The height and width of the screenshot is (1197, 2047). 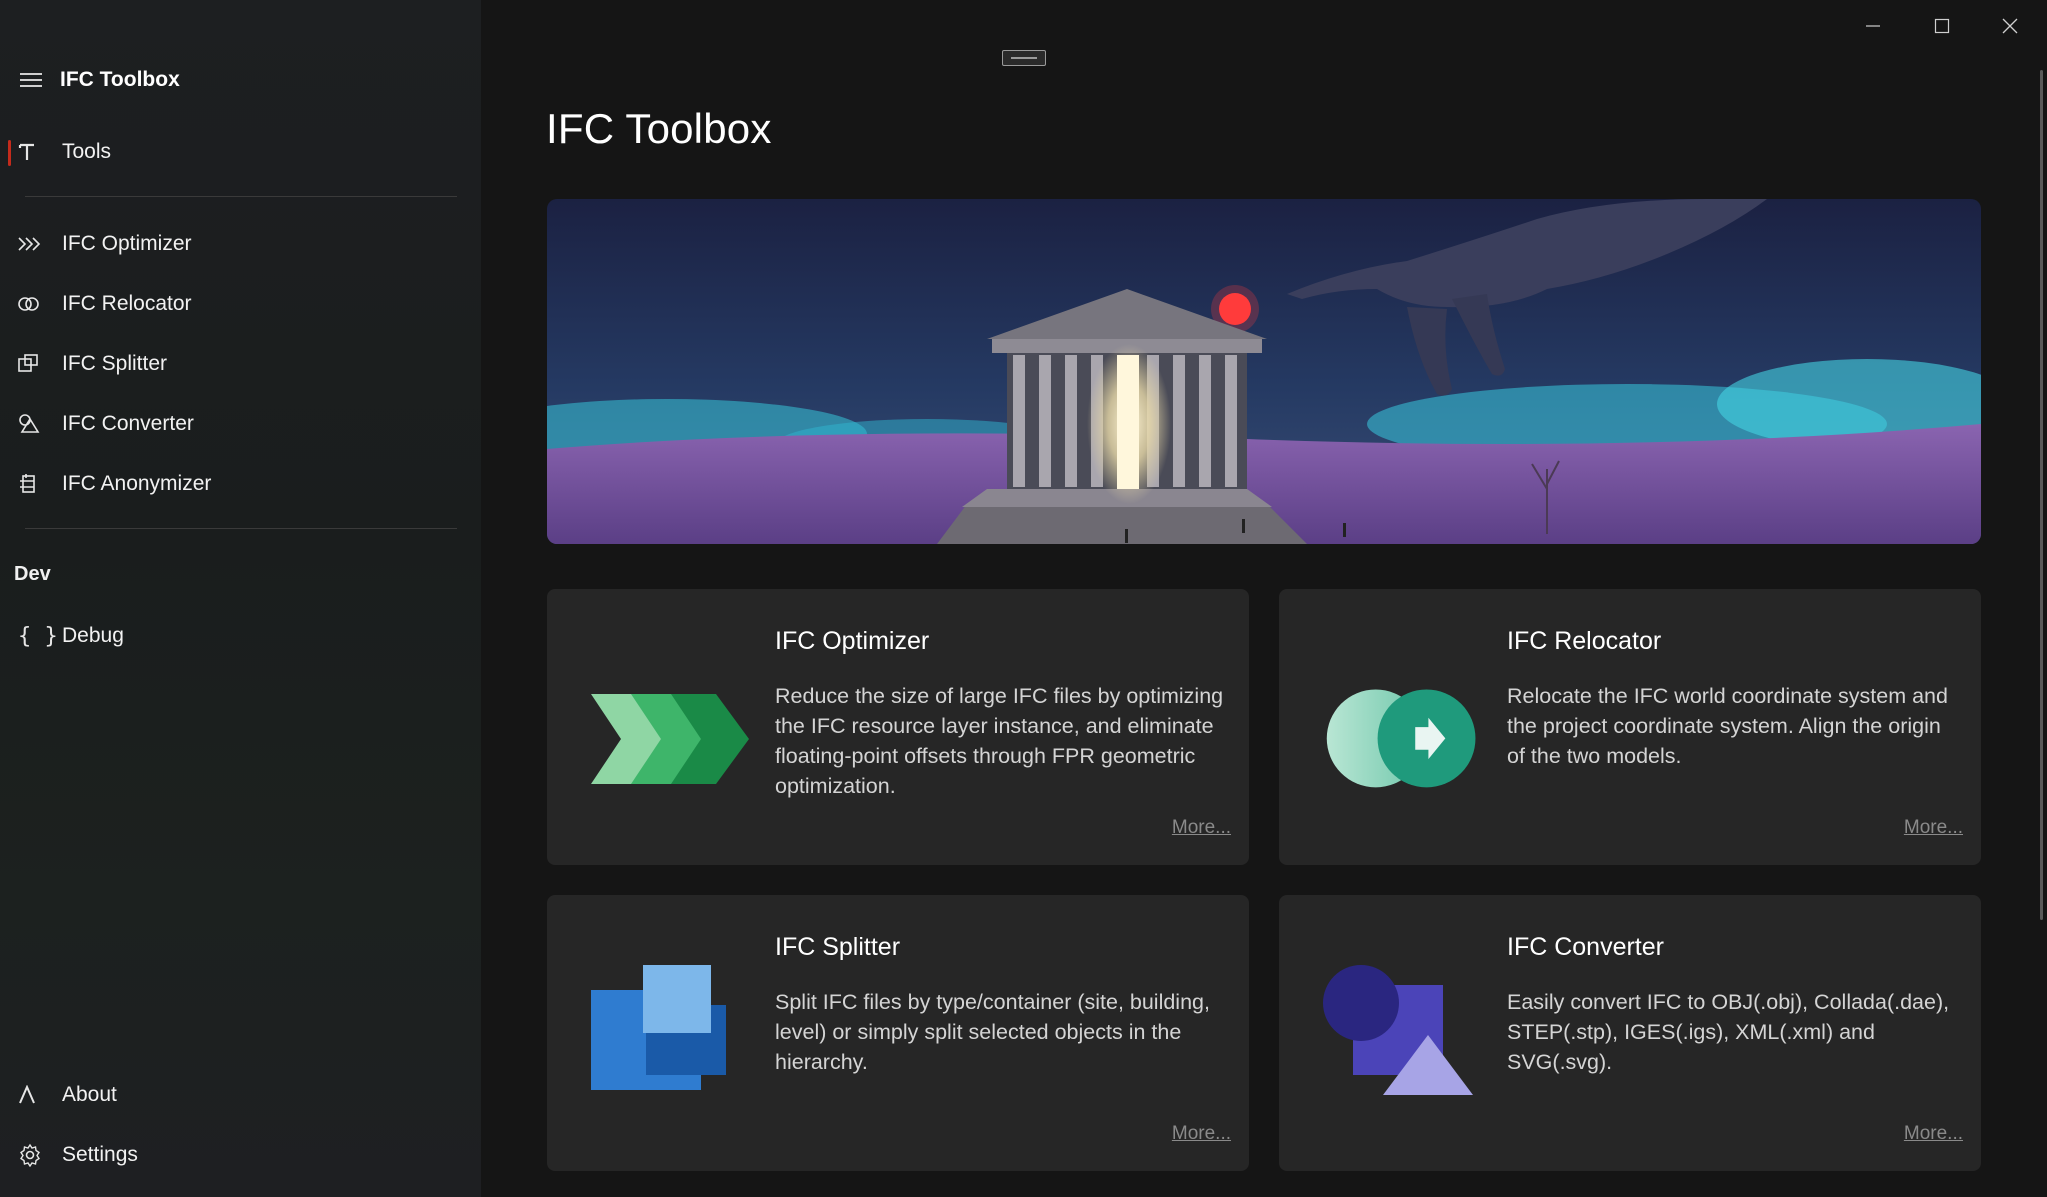 I want to click on close-icon, so click(x=2010, y=26).